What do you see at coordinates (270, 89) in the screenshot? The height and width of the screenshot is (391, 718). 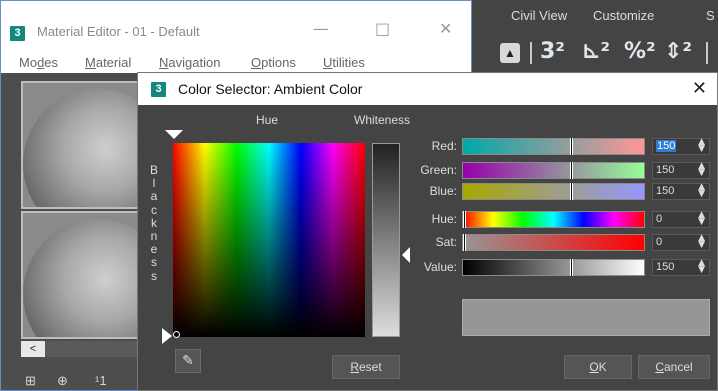 I see `dialog-title: Color Selector: Ambient Color` at bounding box center [270, 89].